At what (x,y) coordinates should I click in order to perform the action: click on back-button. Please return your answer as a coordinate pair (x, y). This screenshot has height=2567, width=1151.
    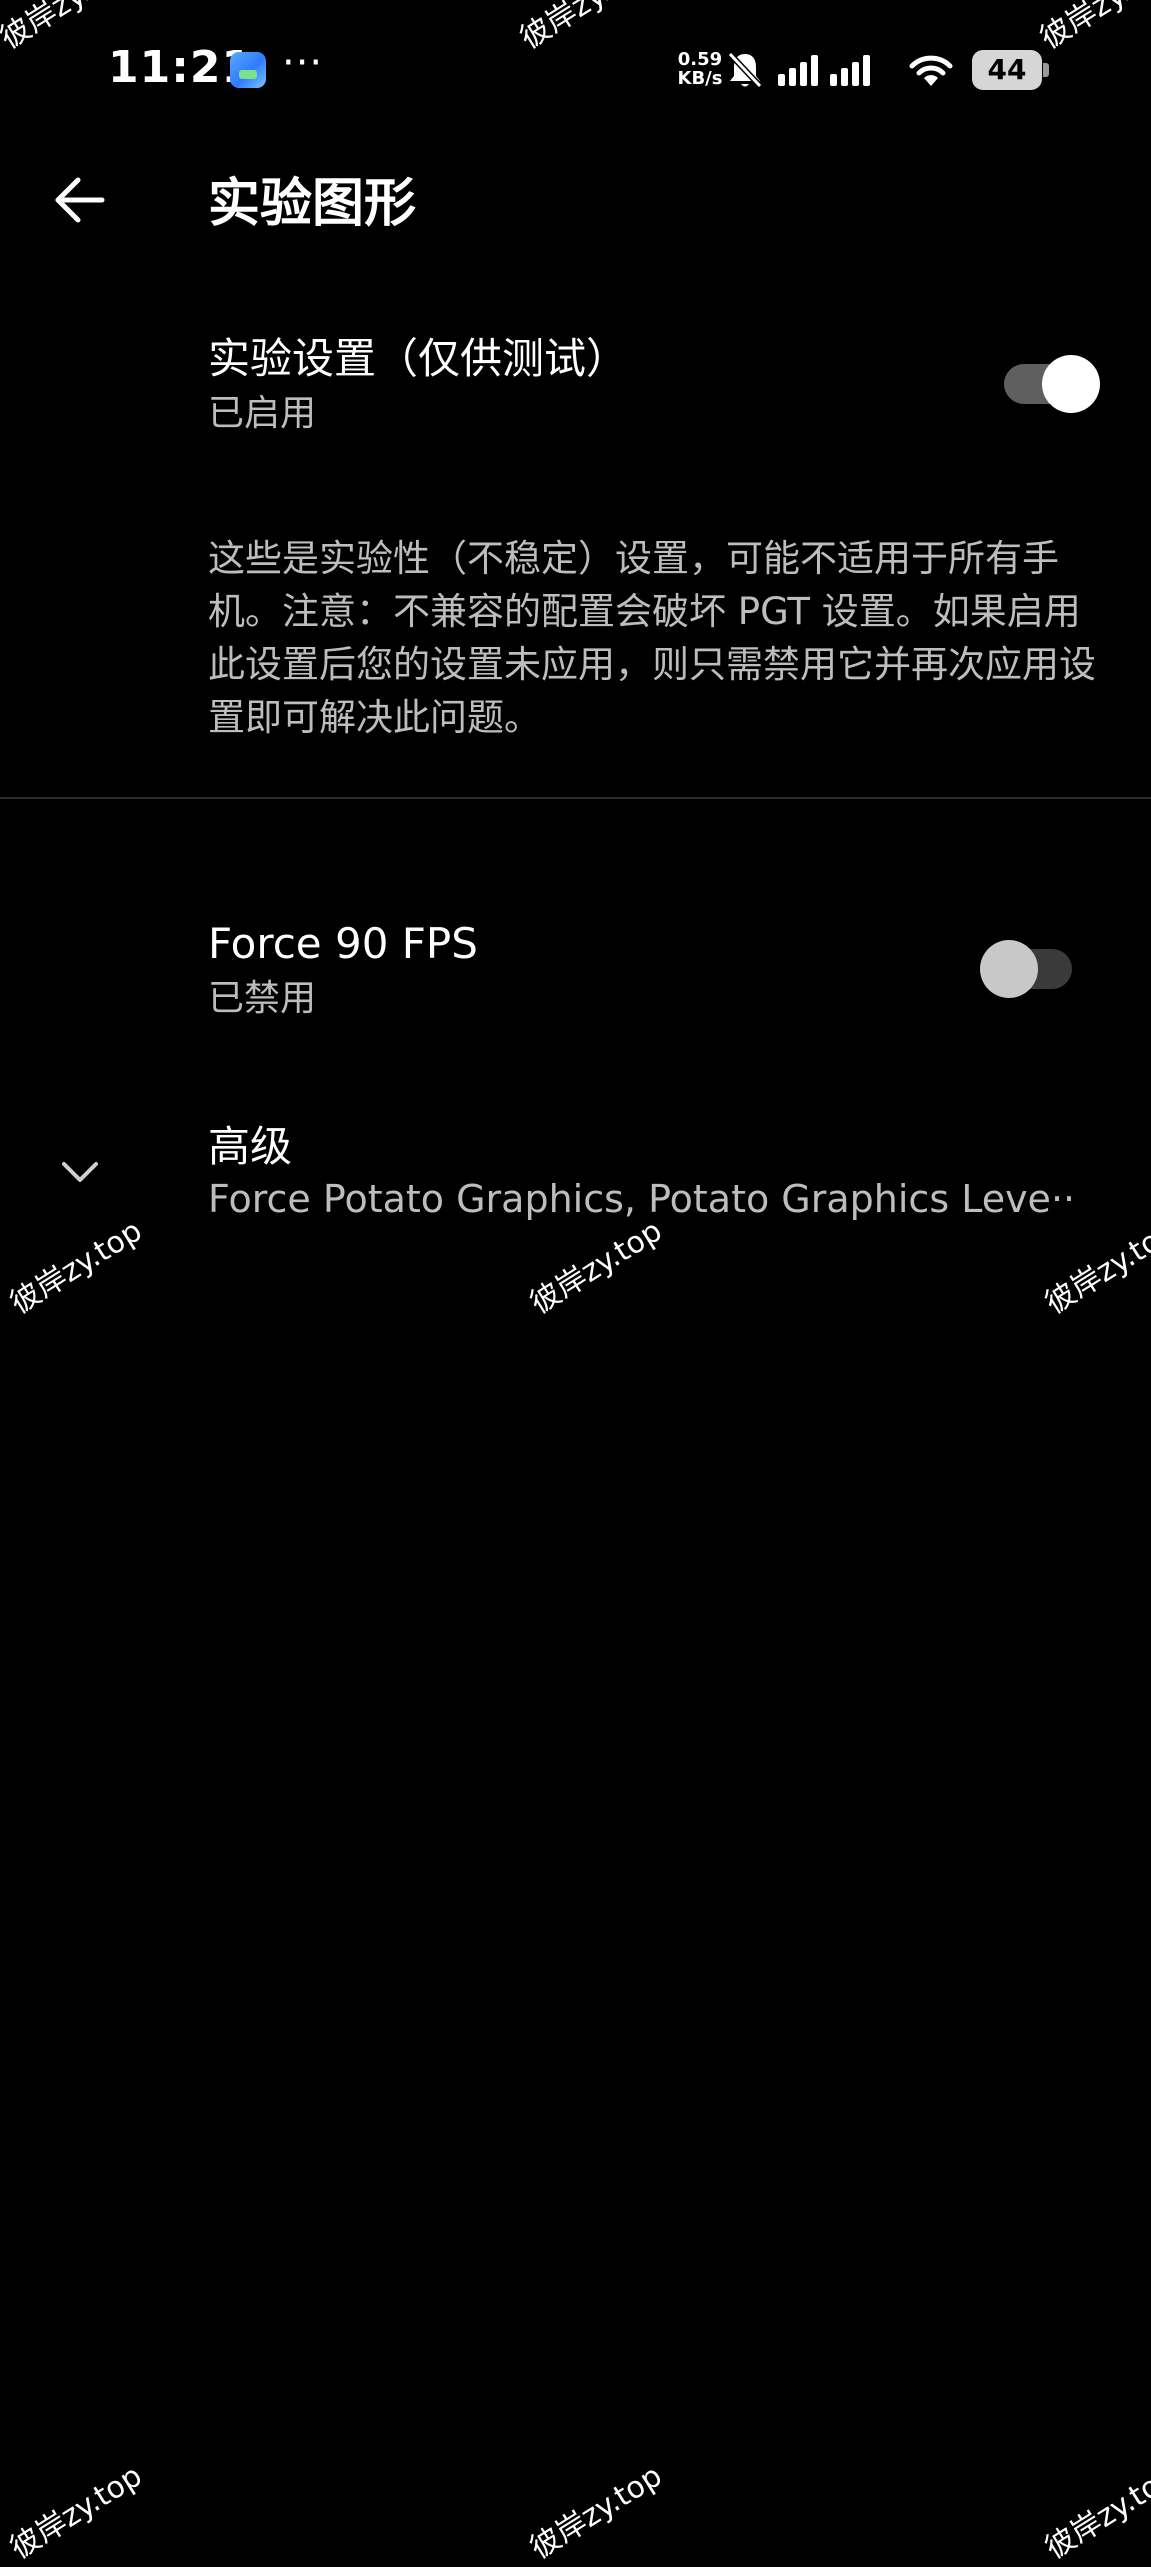
    Looking at the image, I should click on (81, 200).